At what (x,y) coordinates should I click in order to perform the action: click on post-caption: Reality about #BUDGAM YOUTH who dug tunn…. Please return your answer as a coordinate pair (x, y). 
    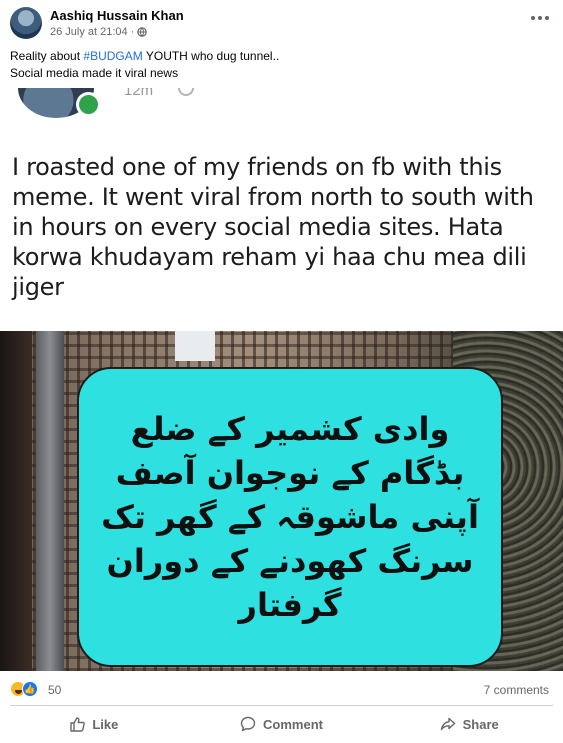
    Looking at the image, I should click on (280, 65).